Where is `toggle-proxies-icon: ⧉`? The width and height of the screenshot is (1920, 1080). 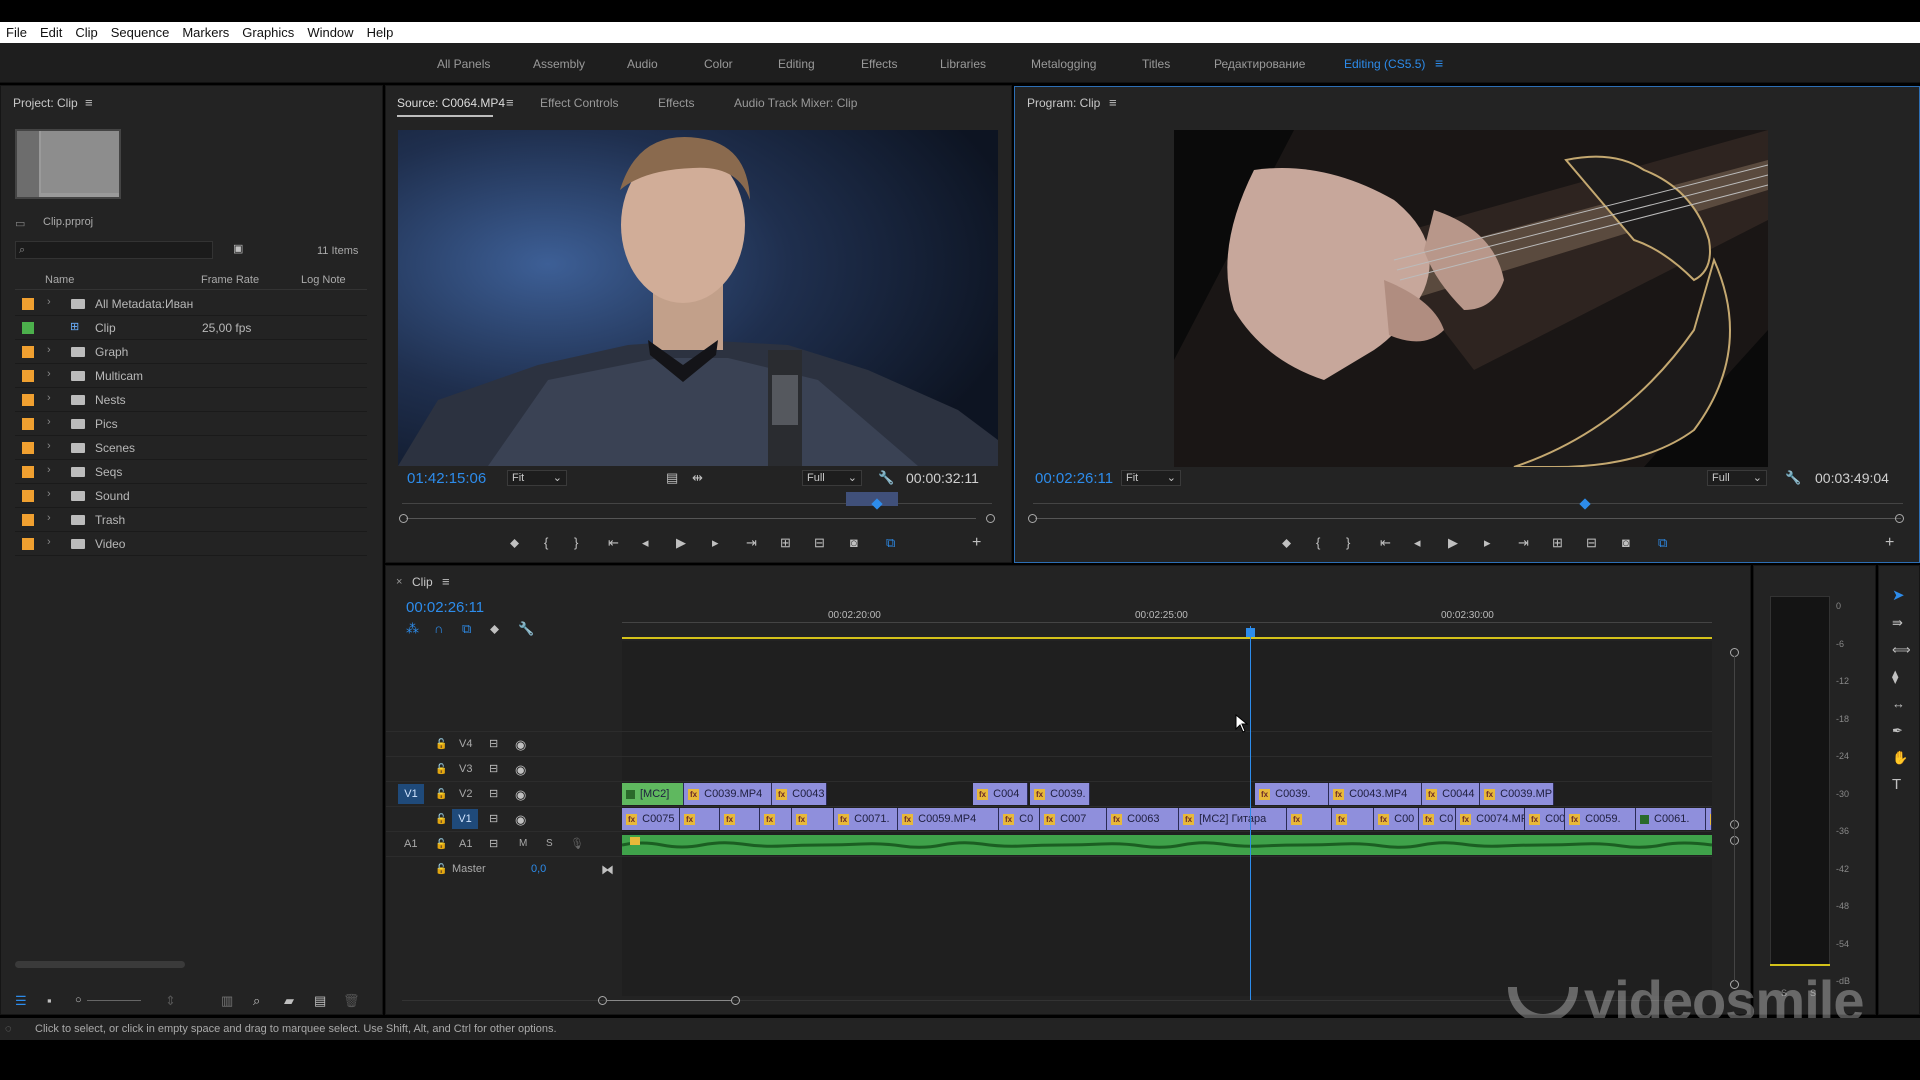 toggle-proxies-icon: ⧉ is located at coordinates (1662, 542).